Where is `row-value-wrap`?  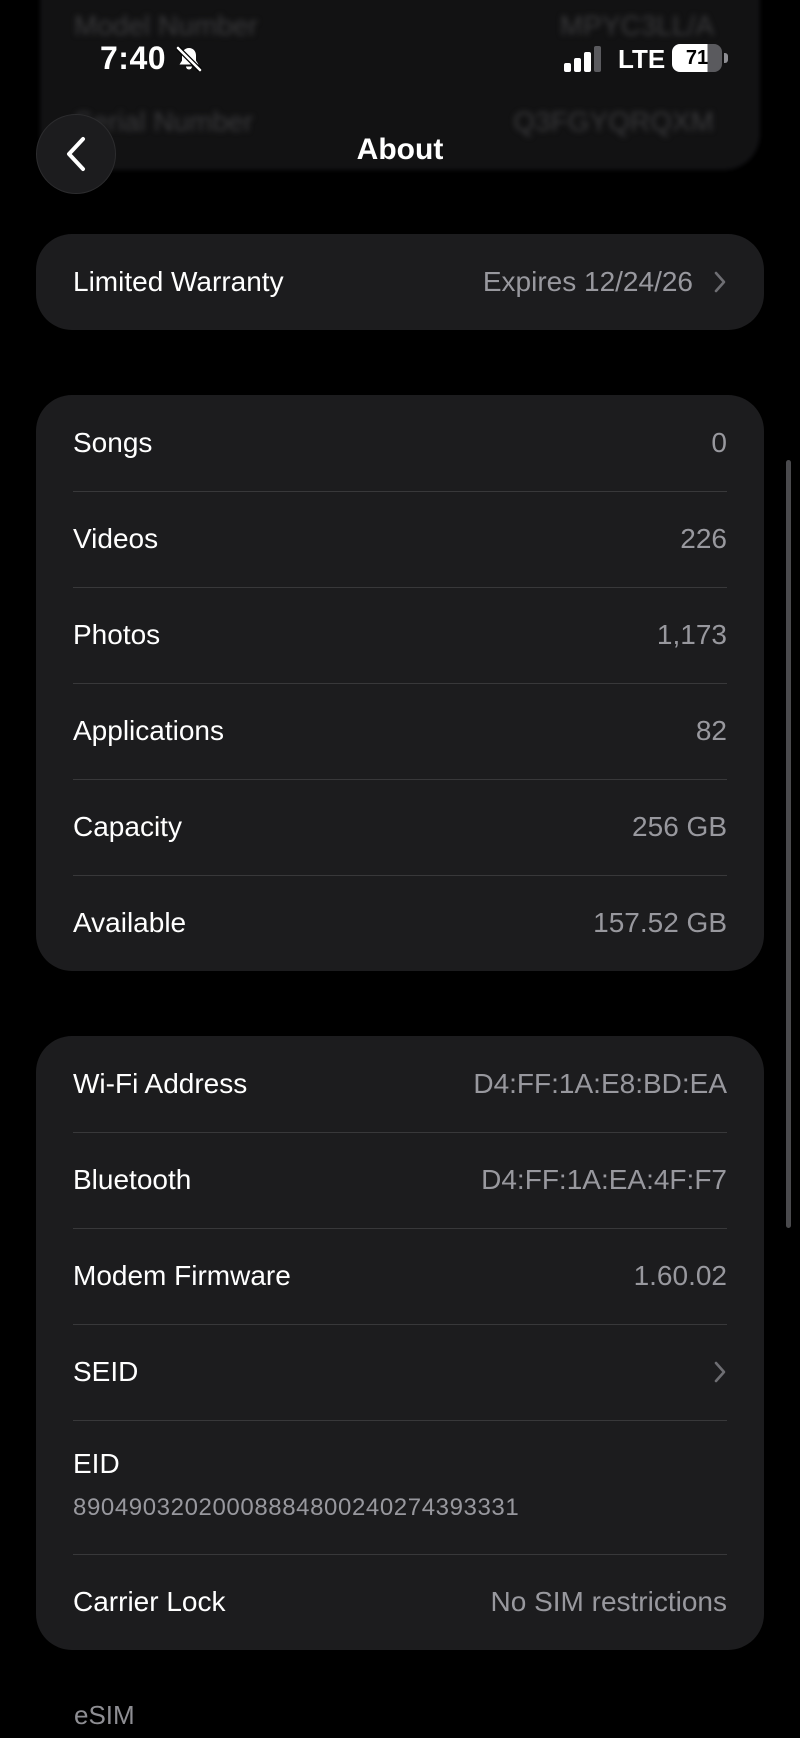 row-value-wrap is located at coordinates (710, 1372).